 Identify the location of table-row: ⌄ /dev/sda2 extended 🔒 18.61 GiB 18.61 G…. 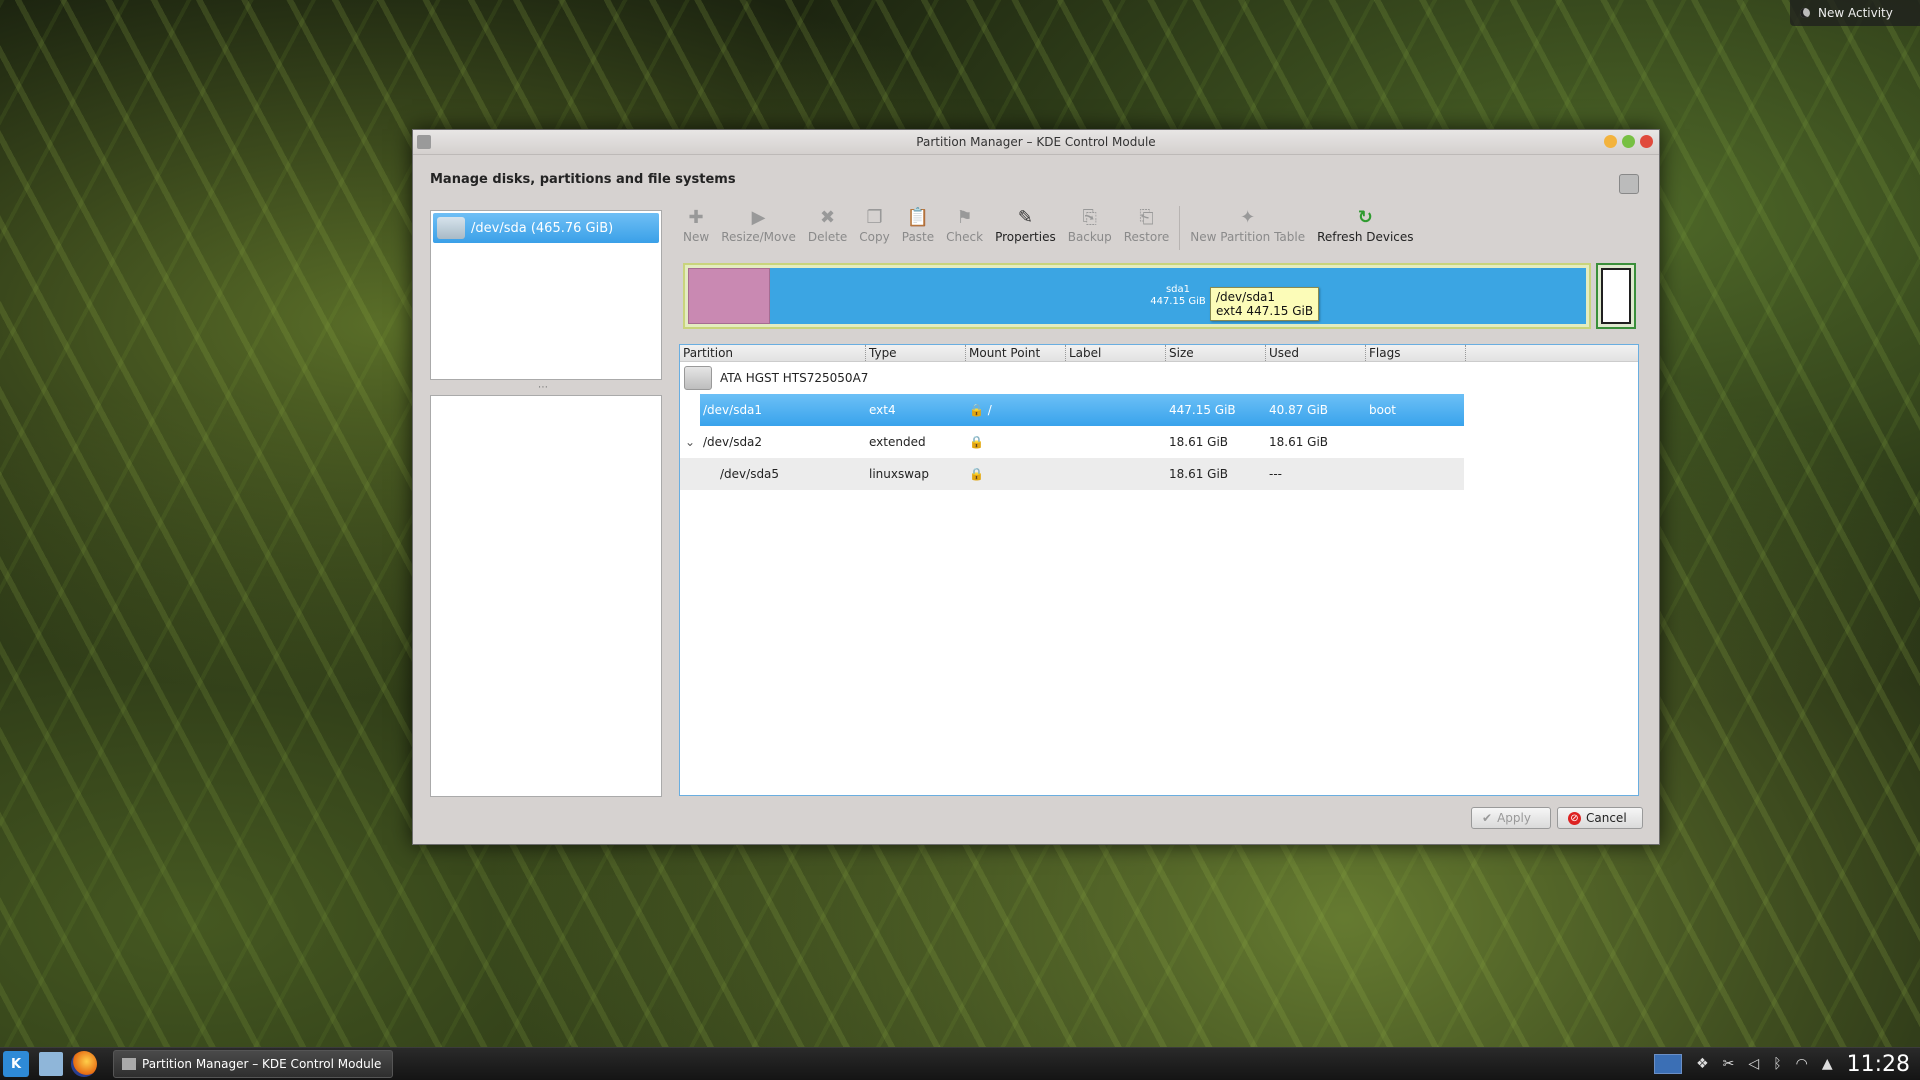
(1159, 442).